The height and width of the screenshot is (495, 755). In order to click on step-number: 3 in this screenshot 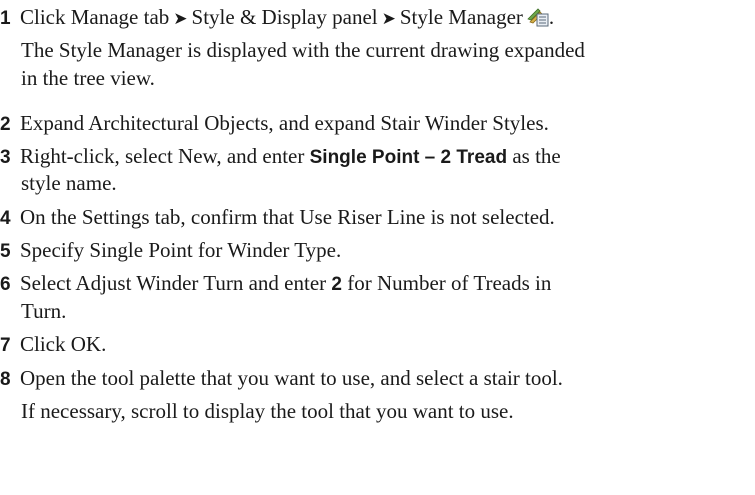, I will do `click(5, 157)`.